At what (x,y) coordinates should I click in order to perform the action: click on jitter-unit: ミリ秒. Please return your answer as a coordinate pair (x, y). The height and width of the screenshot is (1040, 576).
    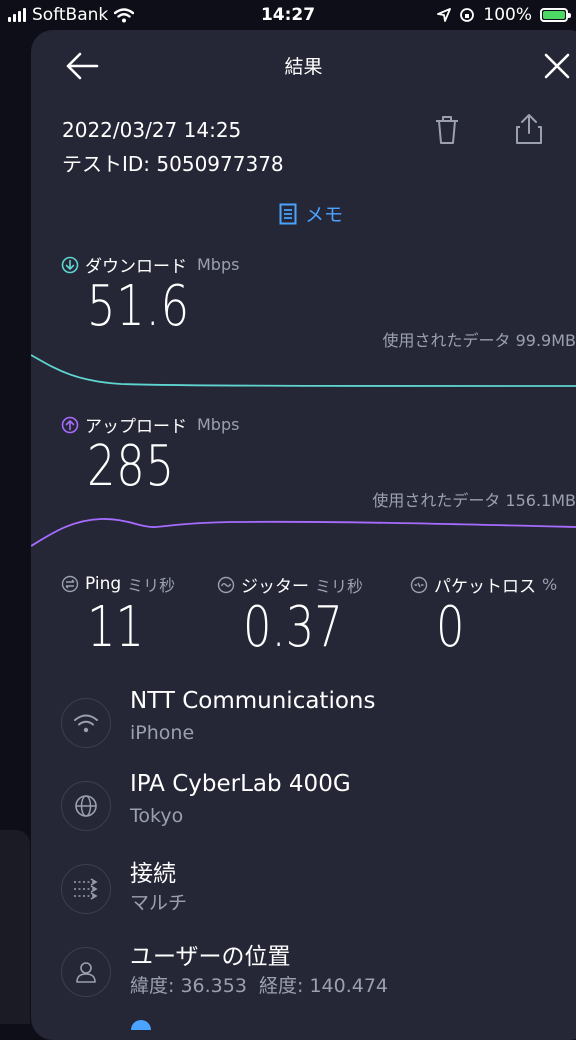
    Looking at the image, I should click on (339, 585).